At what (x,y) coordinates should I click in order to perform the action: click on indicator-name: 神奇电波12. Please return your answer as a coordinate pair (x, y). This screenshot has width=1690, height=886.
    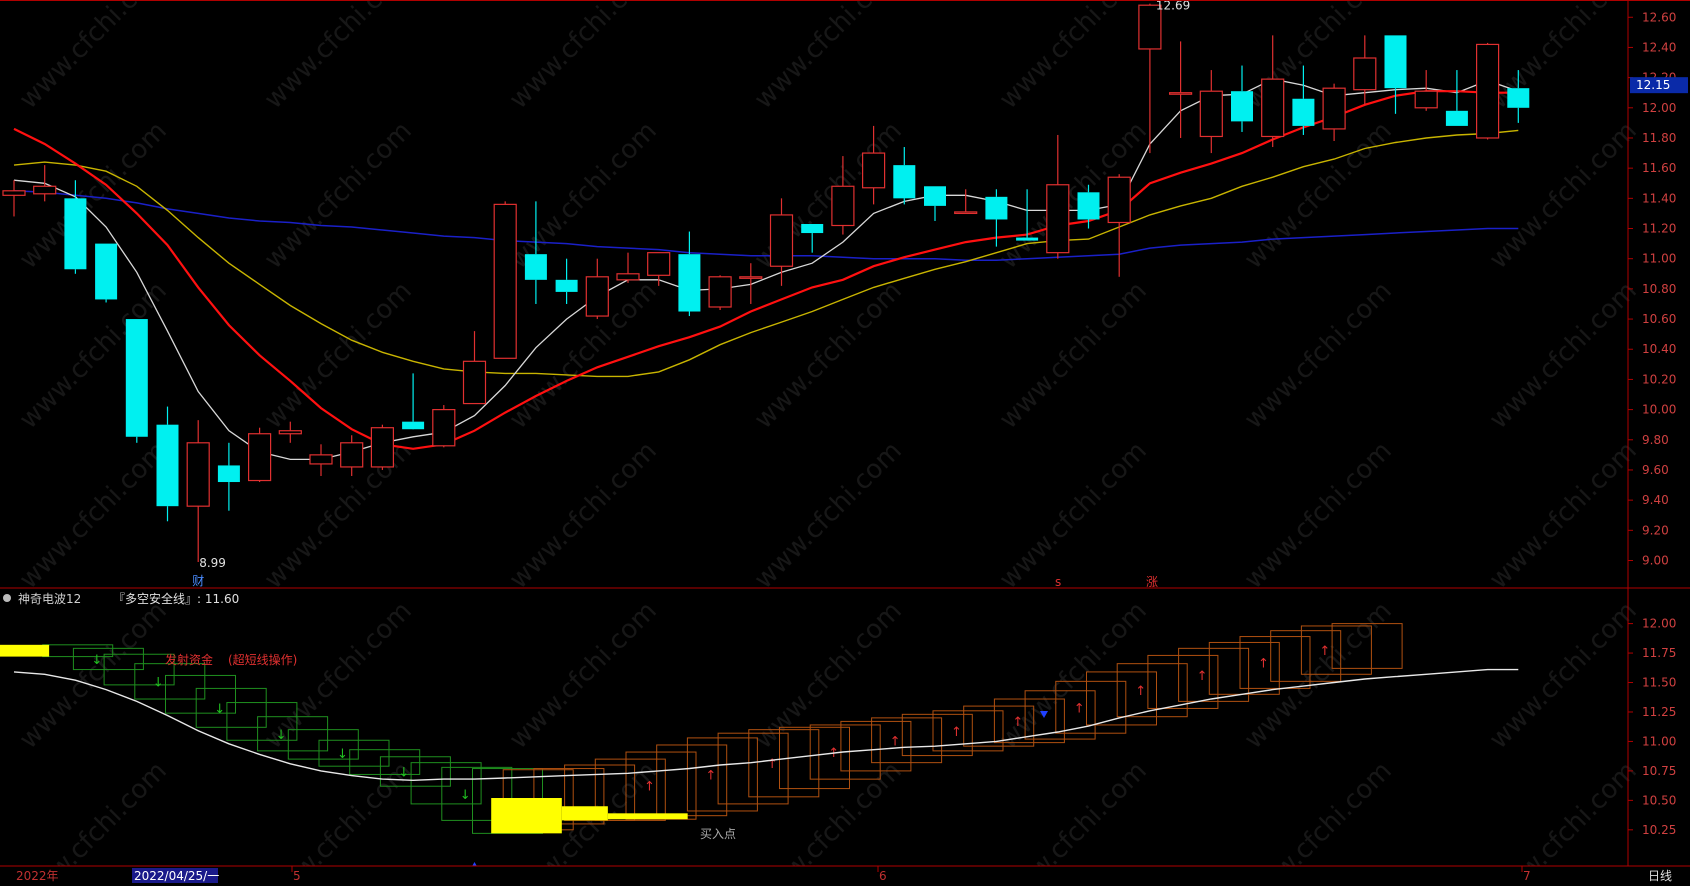
    Looking at the image, I should click on (49, 599).